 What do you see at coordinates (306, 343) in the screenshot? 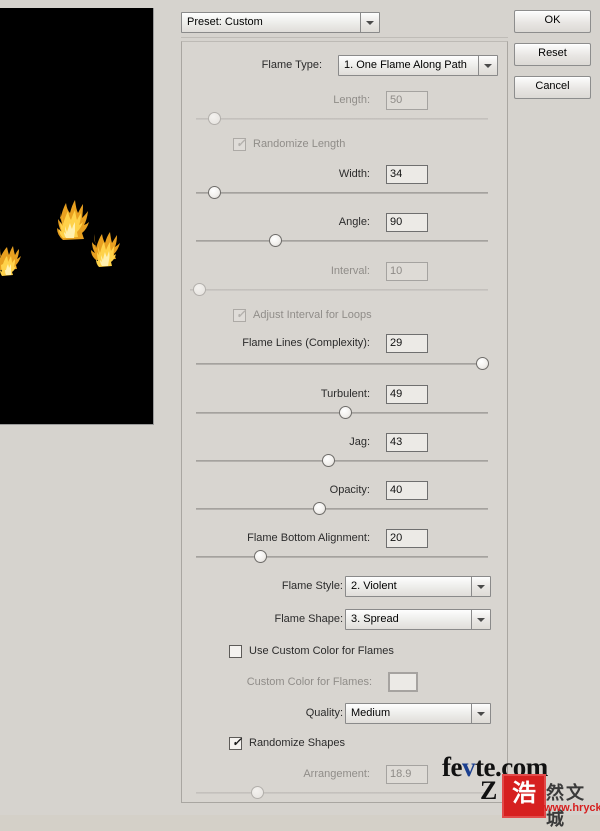
I see `flame-lines-label: Flame Lines (Complexity):` at bounding box center [306, 343].